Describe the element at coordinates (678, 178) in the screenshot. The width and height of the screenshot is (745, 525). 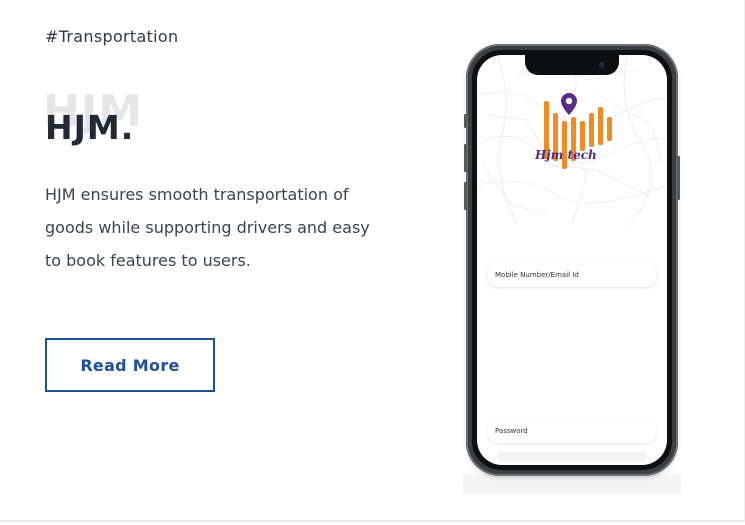
I see `power-button` at that location.